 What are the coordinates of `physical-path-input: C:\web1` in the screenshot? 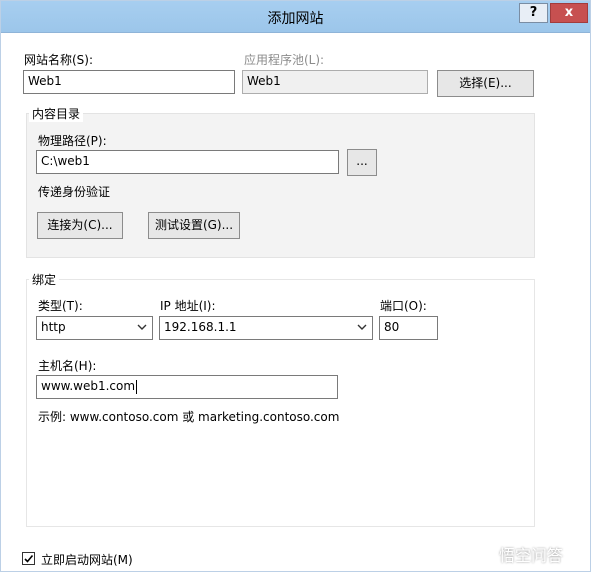 It's located at (187, 162).